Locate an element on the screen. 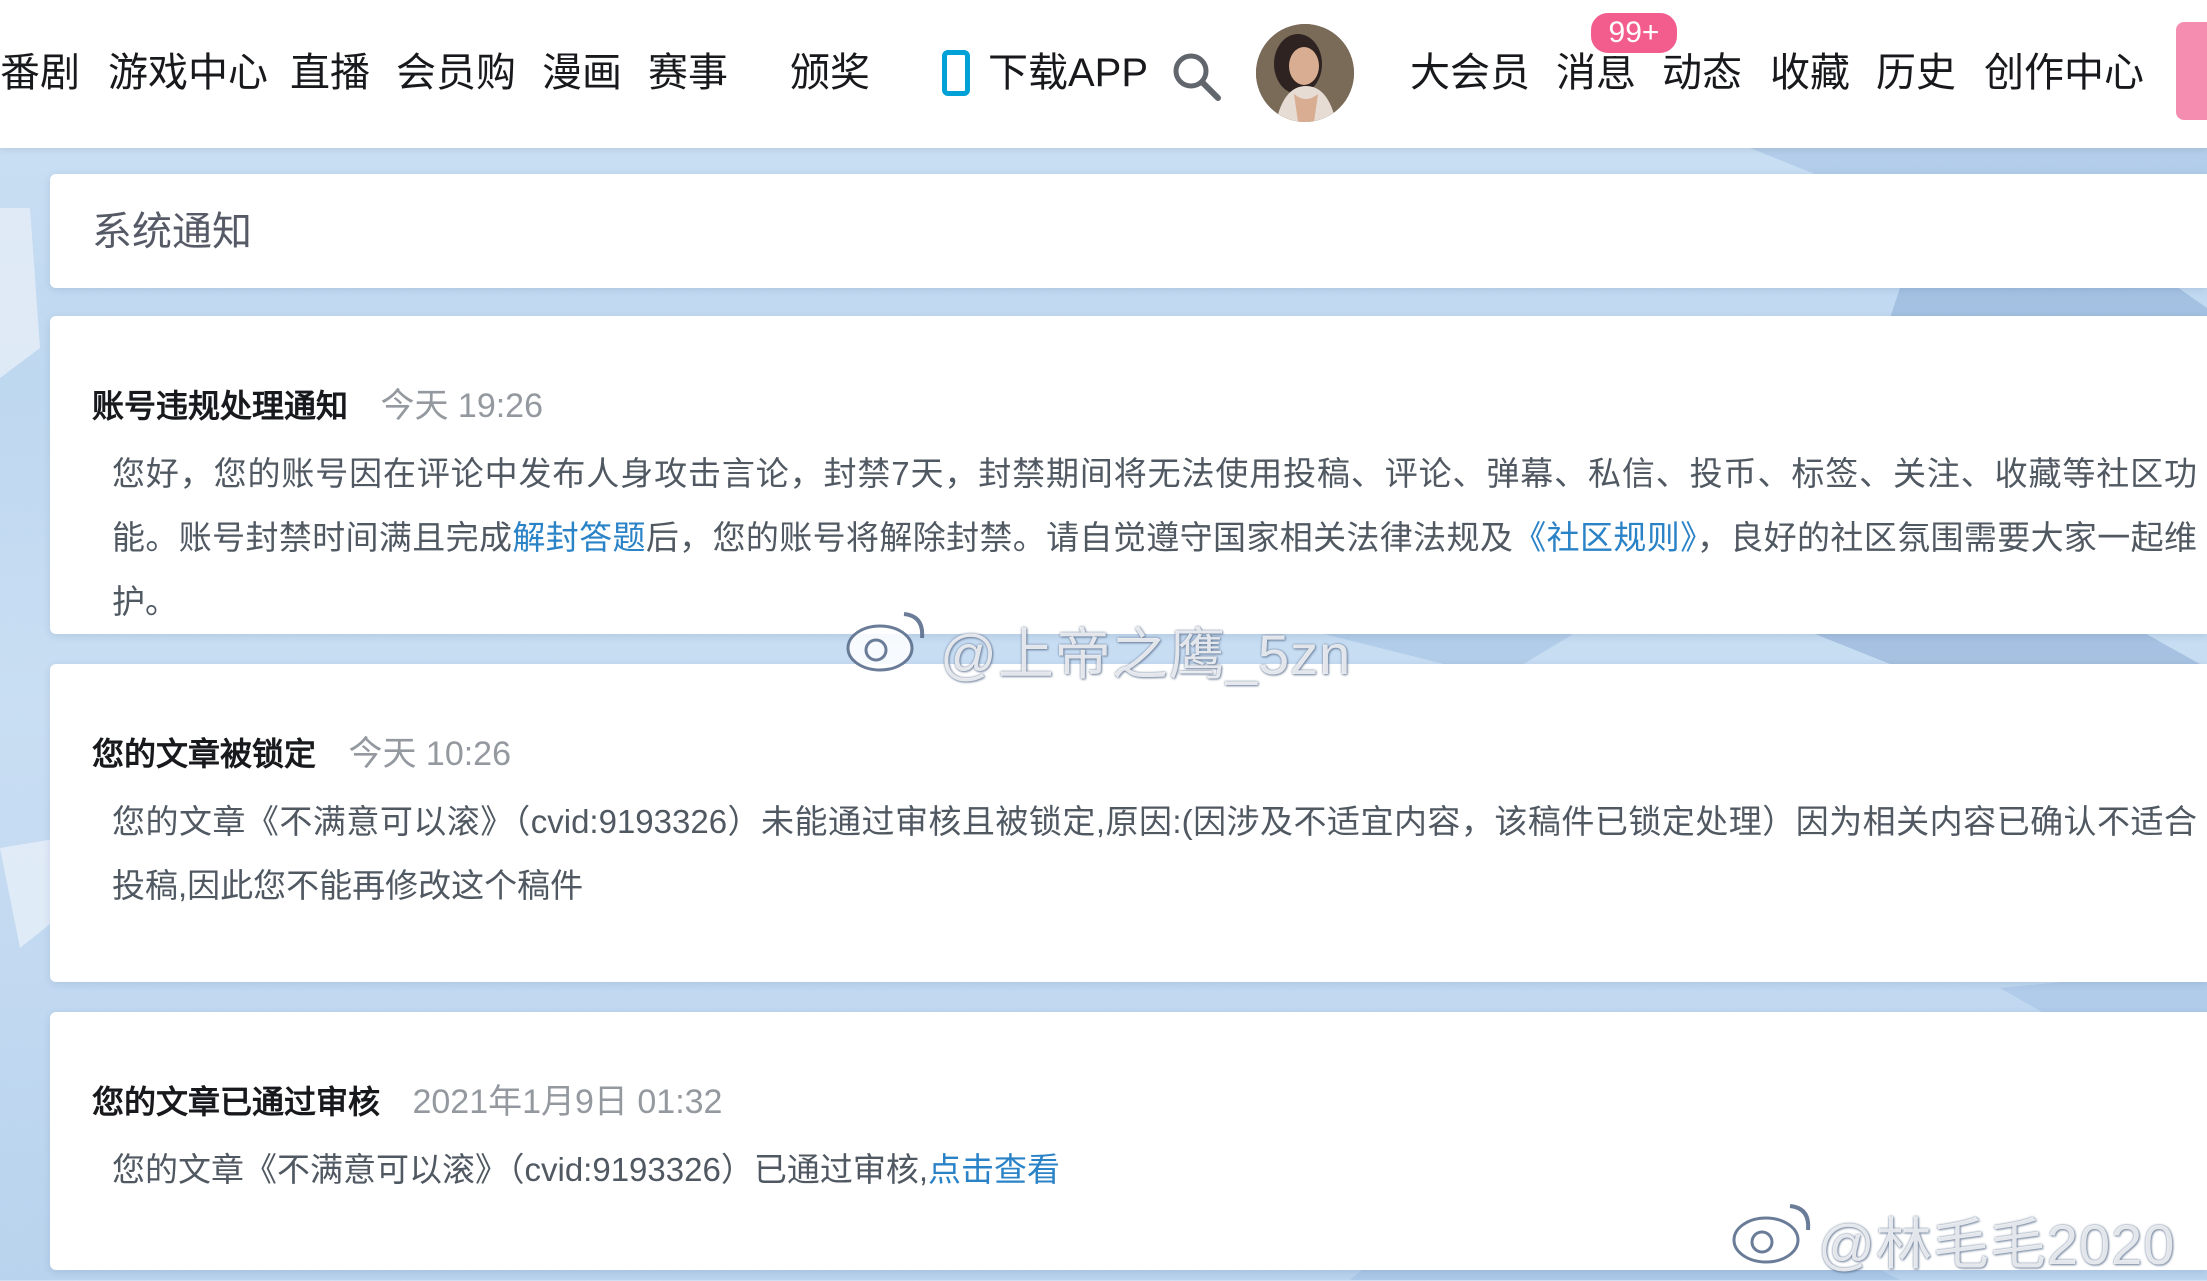  nav-item-events: 赛事 is located at coordinates (688, 73).